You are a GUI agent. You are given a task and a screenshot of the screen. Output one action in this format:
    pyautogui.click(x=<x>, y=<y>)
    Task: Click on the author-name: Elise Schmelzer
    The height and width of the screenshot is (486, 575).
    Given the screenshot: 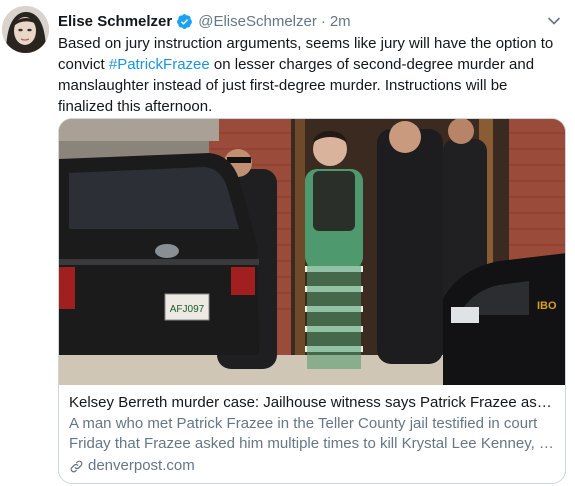 What is the action you would take?
    pyautogui.click(x=115, y=21)
    